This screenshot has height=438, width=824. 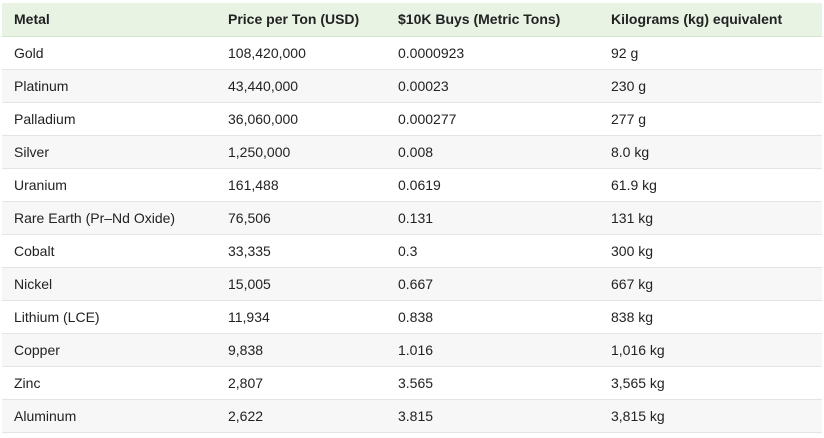 I want to click on table-row: Palladium 36,060,000 0.000277 277 g, so click(x=412, y=119).